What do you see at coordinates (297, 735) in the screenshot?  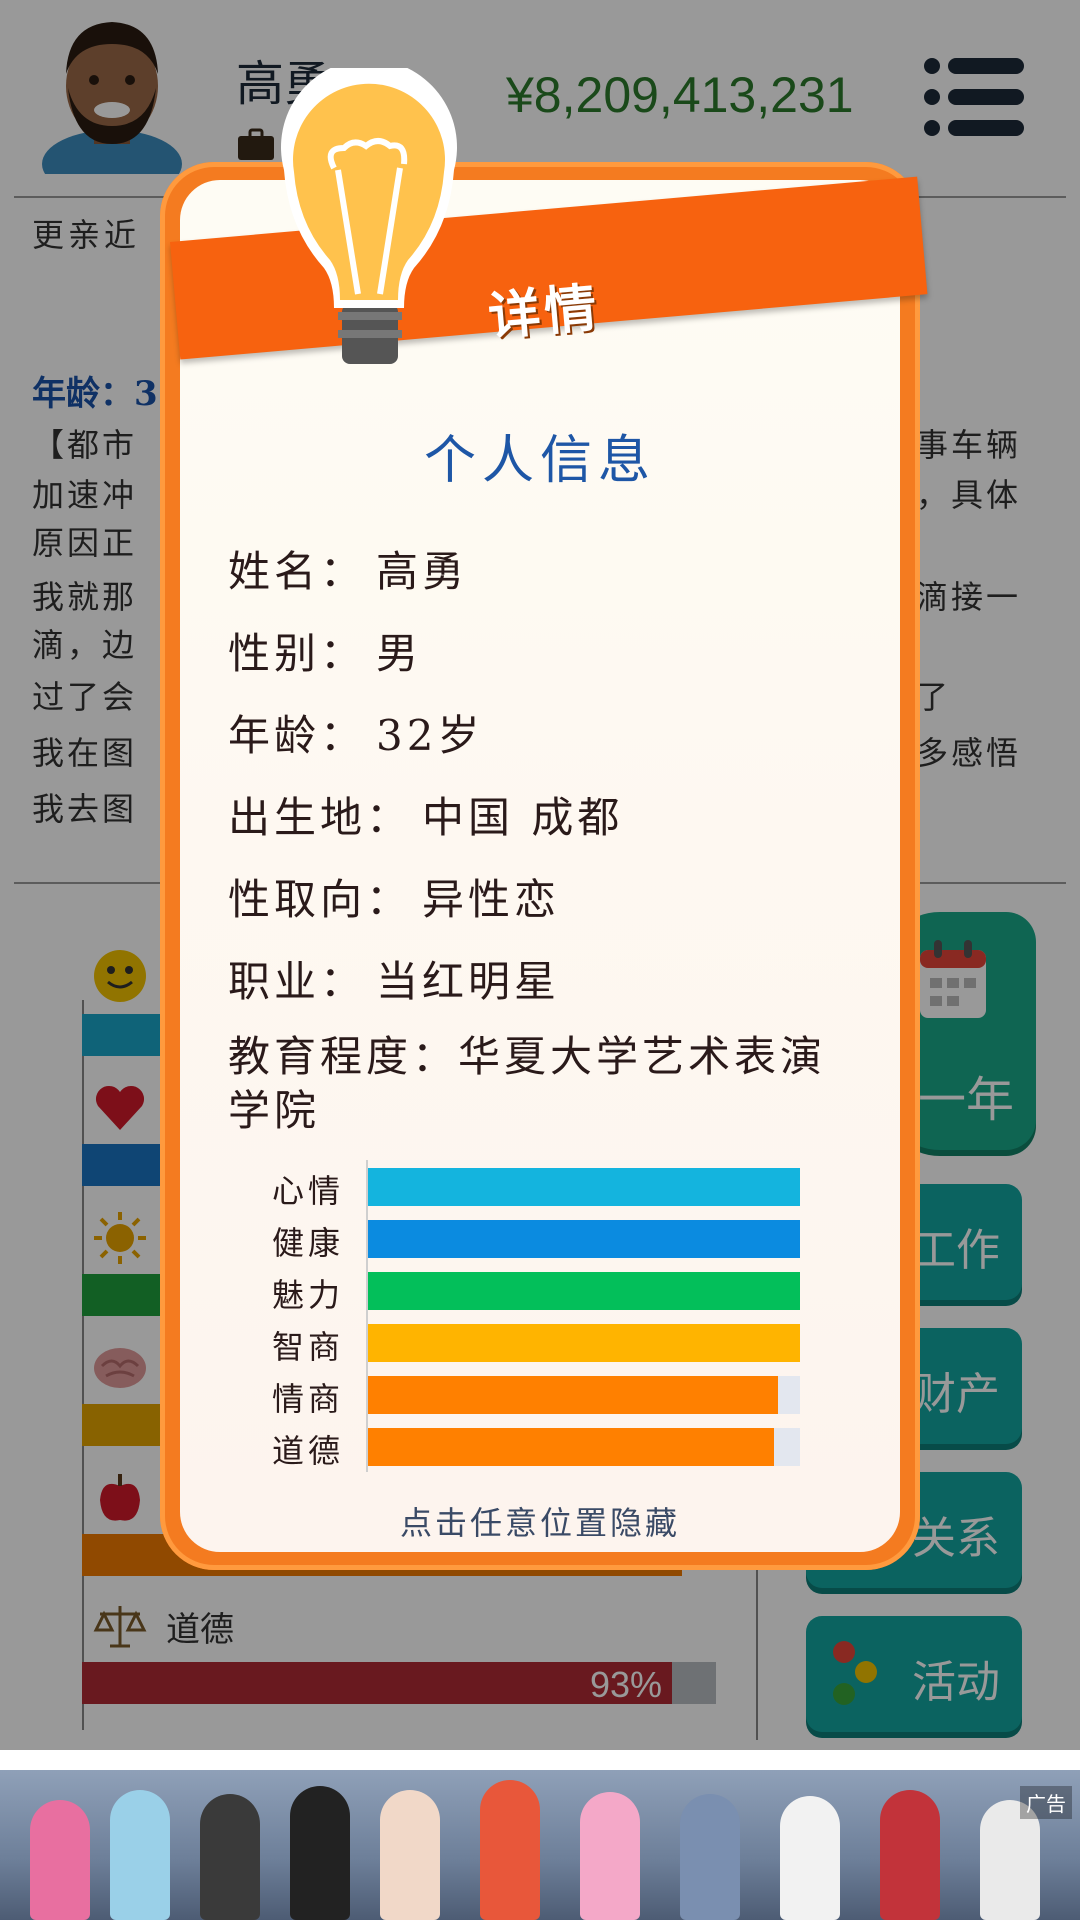 I see `age-label: 年龄：` at bounding box center [297, 735].